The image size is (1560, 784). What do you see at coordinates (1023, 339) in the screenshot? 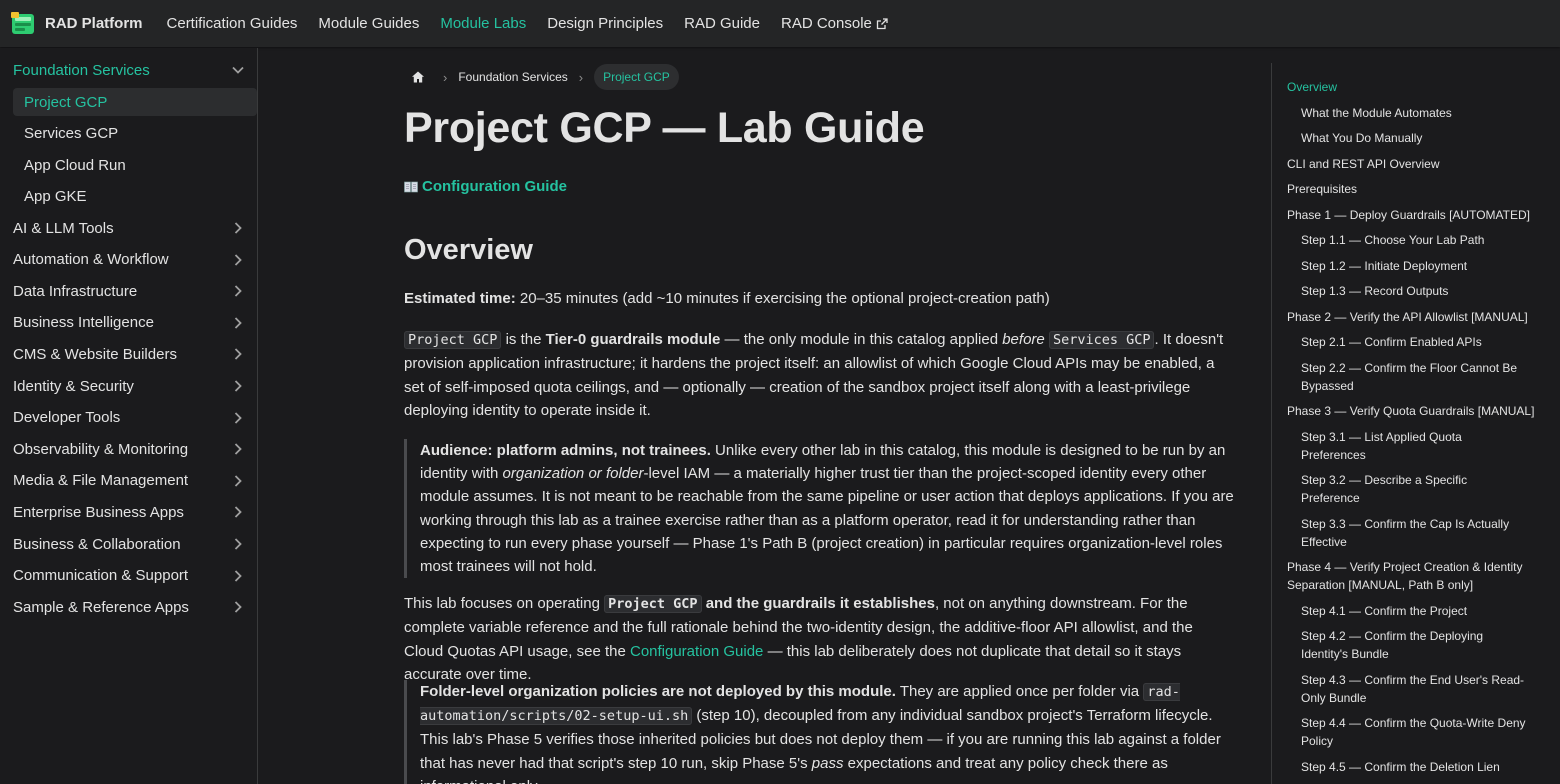
I see `italic-text: before` at bounding box center [1023, 339].